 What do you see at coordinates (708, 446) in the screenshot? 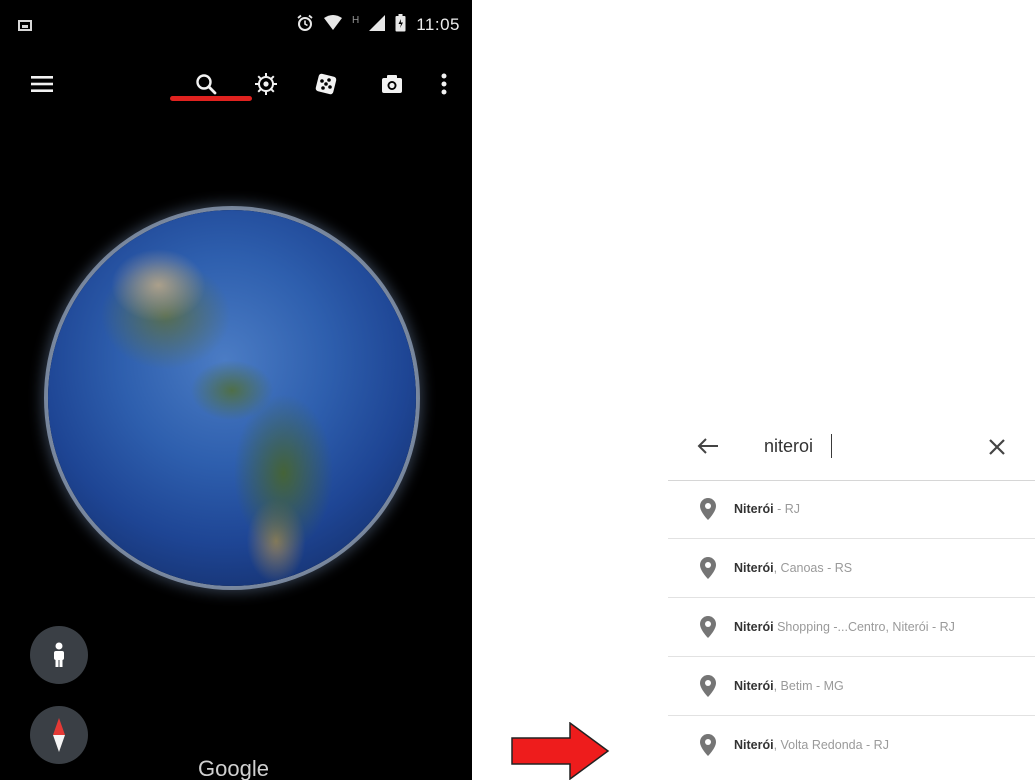
I see `back-arrow-icon` at bounding box center [708, 446].